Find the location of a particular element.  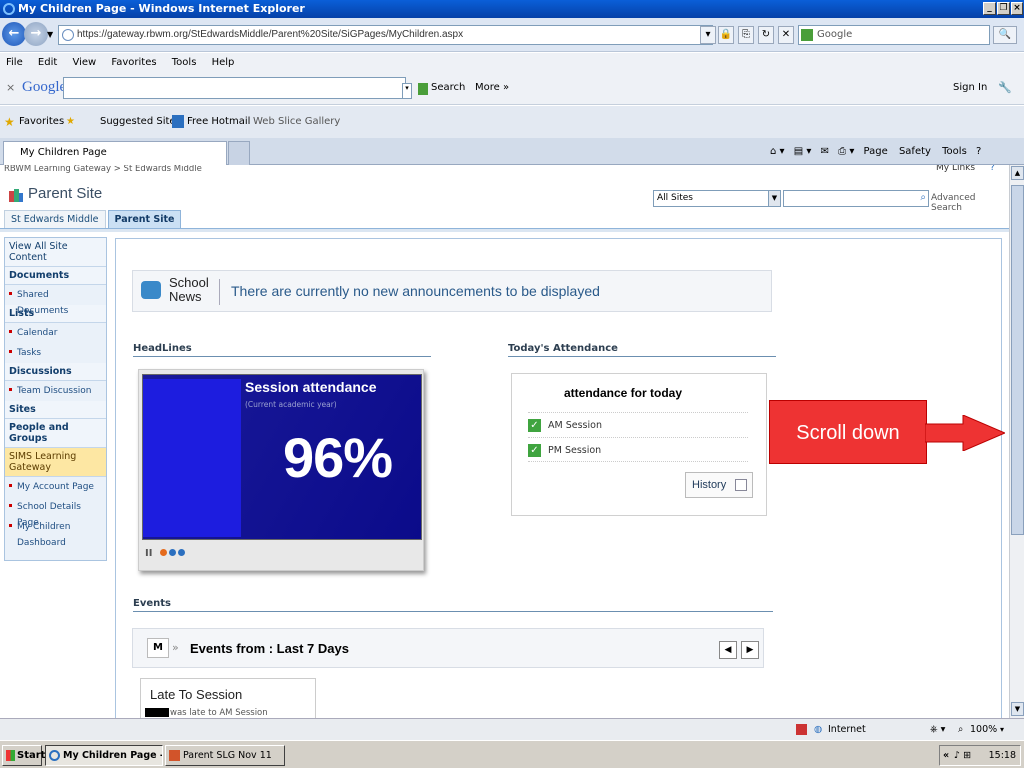

suggested-sites-link: Suggested Sites is located at coordinates (140, 122).